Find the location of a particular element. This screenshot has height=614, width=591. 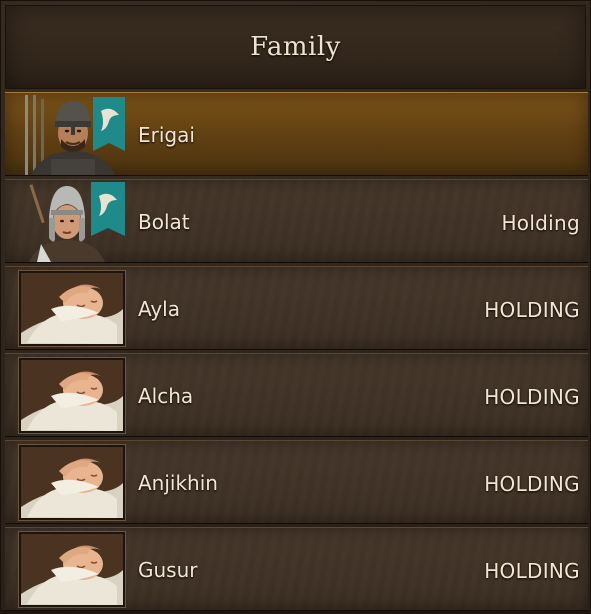

family-member-row: Anjikhin HOLDING is located at coordinates (296, 482).